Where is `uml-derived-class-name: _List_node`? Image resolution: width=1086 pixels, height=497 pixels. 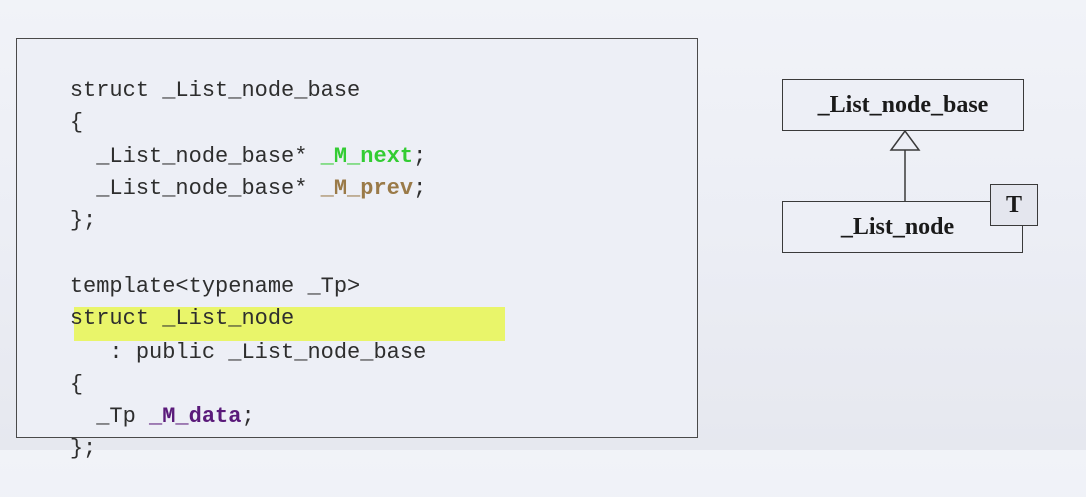 uml-derived-class-name: _List_node is located at coordinates (897, 226).